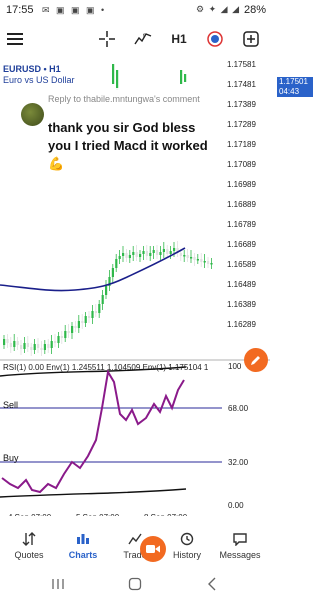  I want to click on battery-level: 28%, so click(254, 10).